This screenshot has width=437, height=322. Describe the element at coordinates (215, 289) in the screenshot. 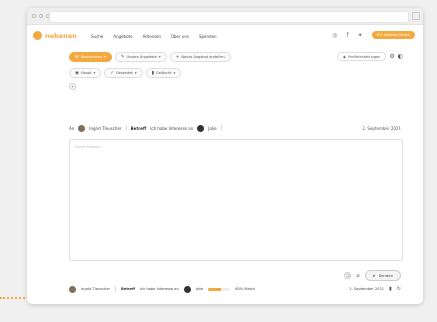

I see `match-progress-fill` at that location.